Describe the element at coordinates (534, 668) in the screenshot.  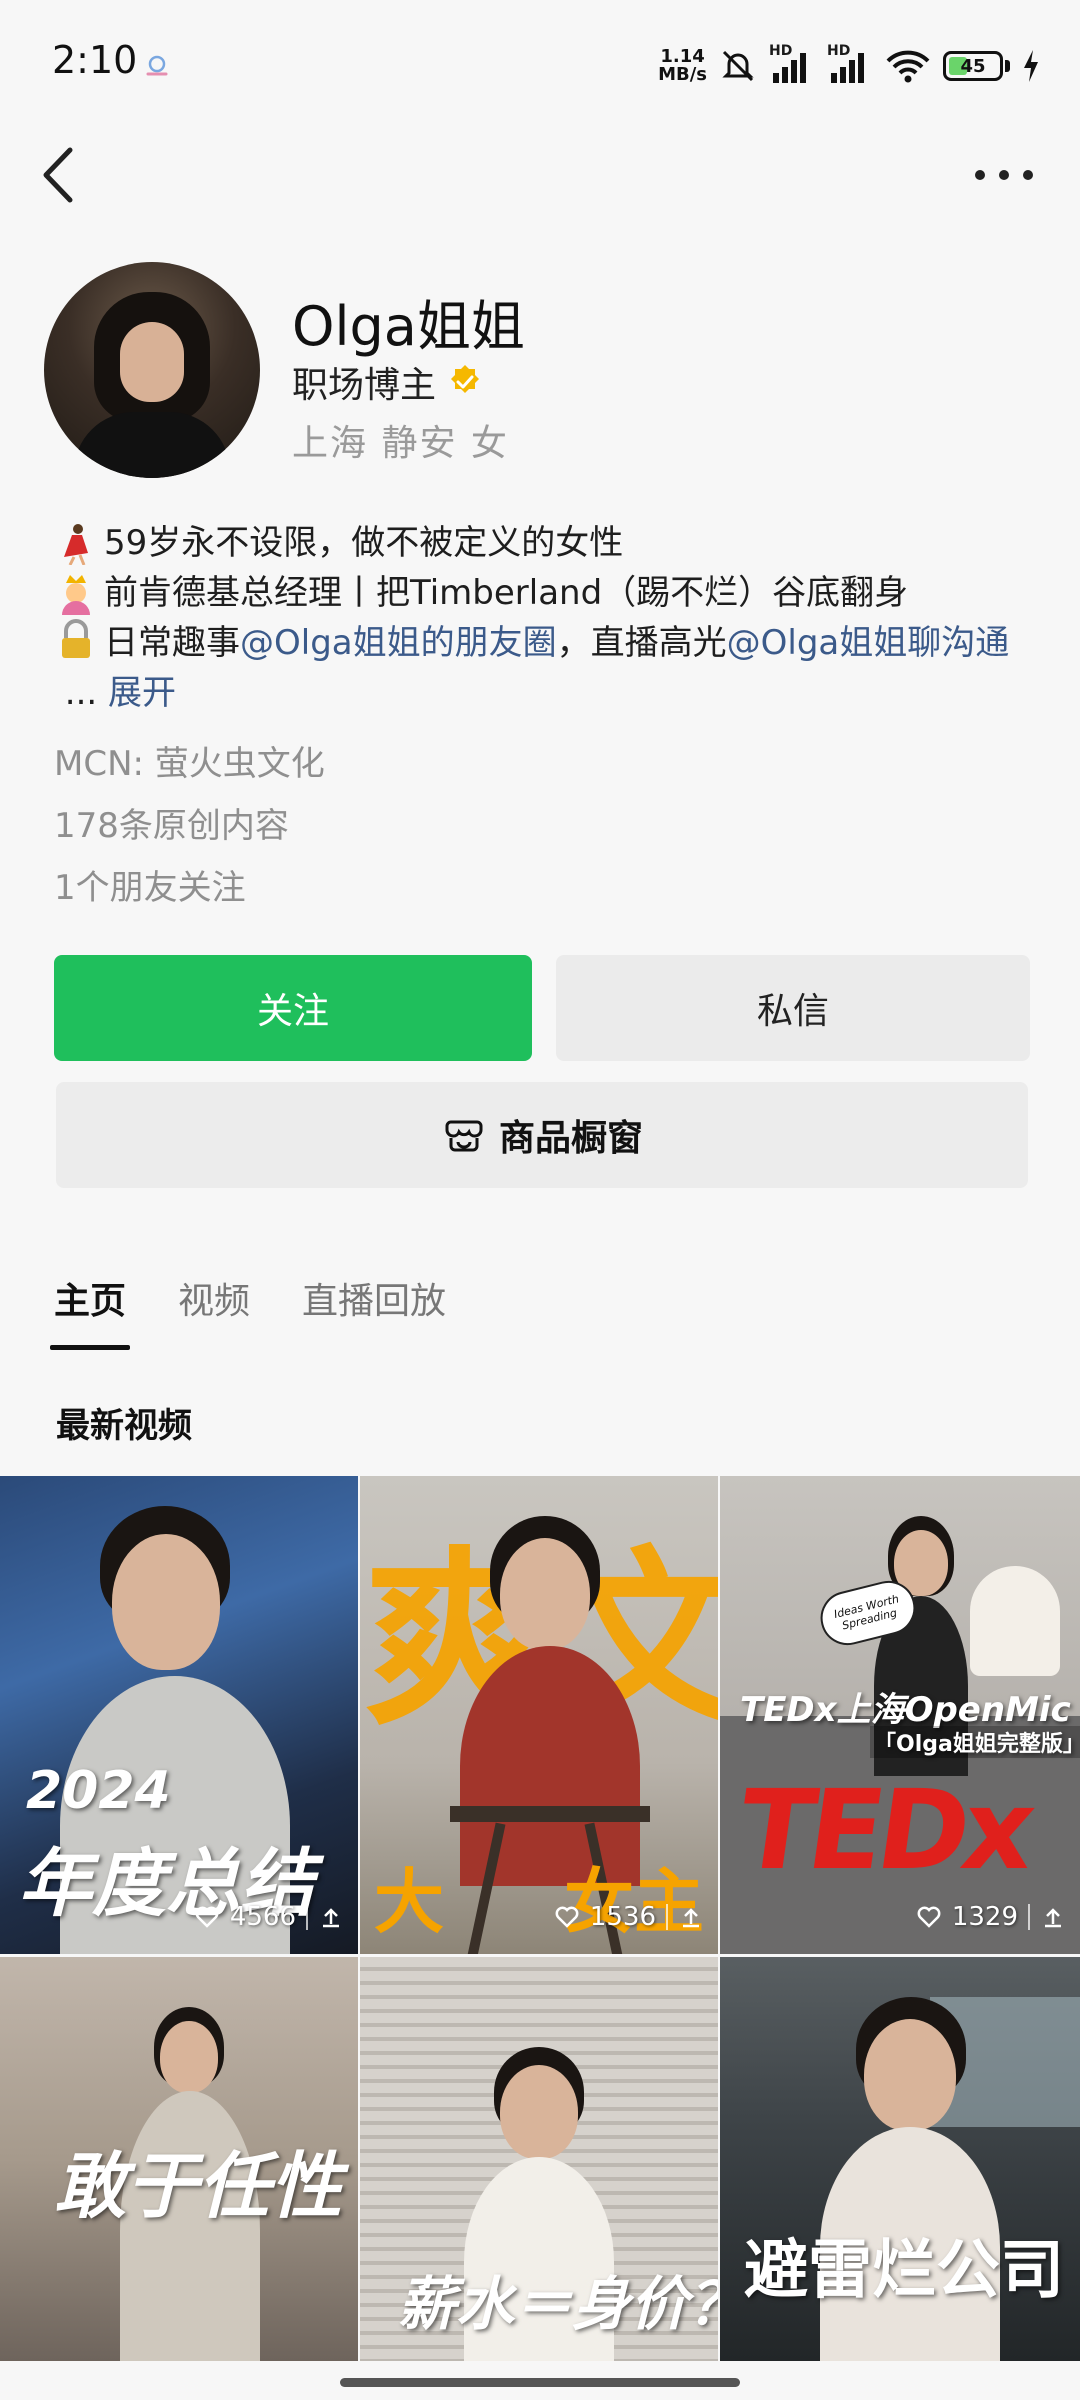
I see `bio-line-3: 日常趣事@Olga姐姐的朋友圈，直播高光@Olga姐姐聊沟通 ... 展开` at that location.